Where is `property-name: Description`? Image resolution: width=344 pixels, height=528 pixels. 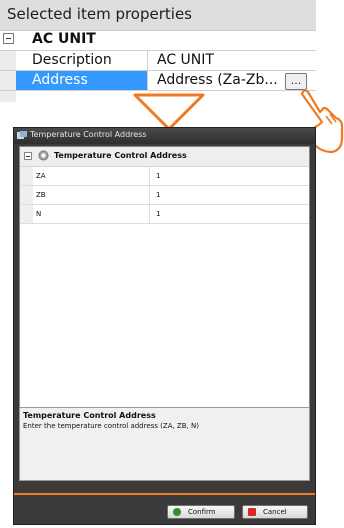
property-name: Description is located at coordinates (82, 60).